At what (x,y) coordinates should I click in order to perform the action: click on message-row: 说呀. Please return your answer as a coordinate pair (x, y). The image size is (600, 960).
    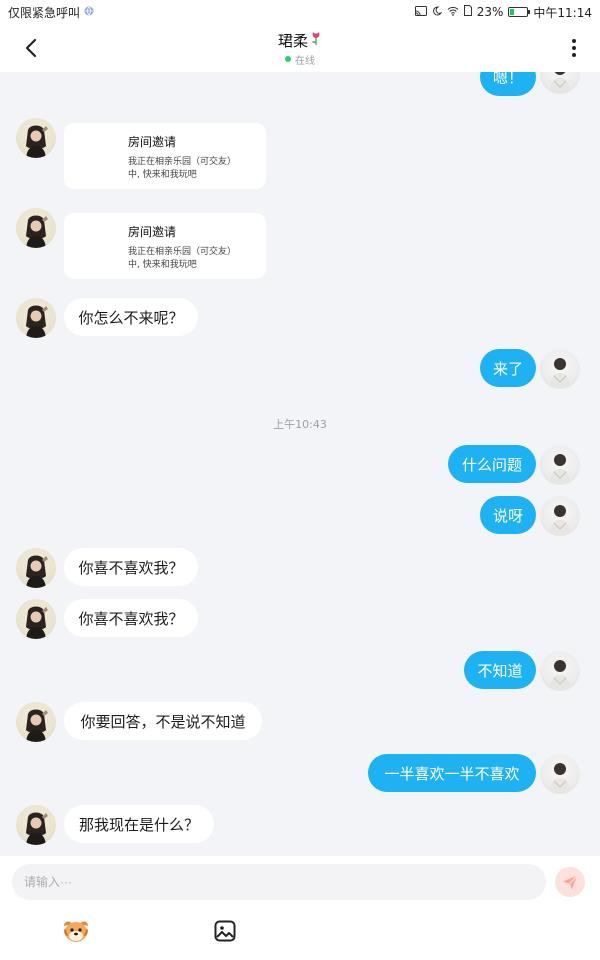
    Looking at the image, I should click on (300, 518).